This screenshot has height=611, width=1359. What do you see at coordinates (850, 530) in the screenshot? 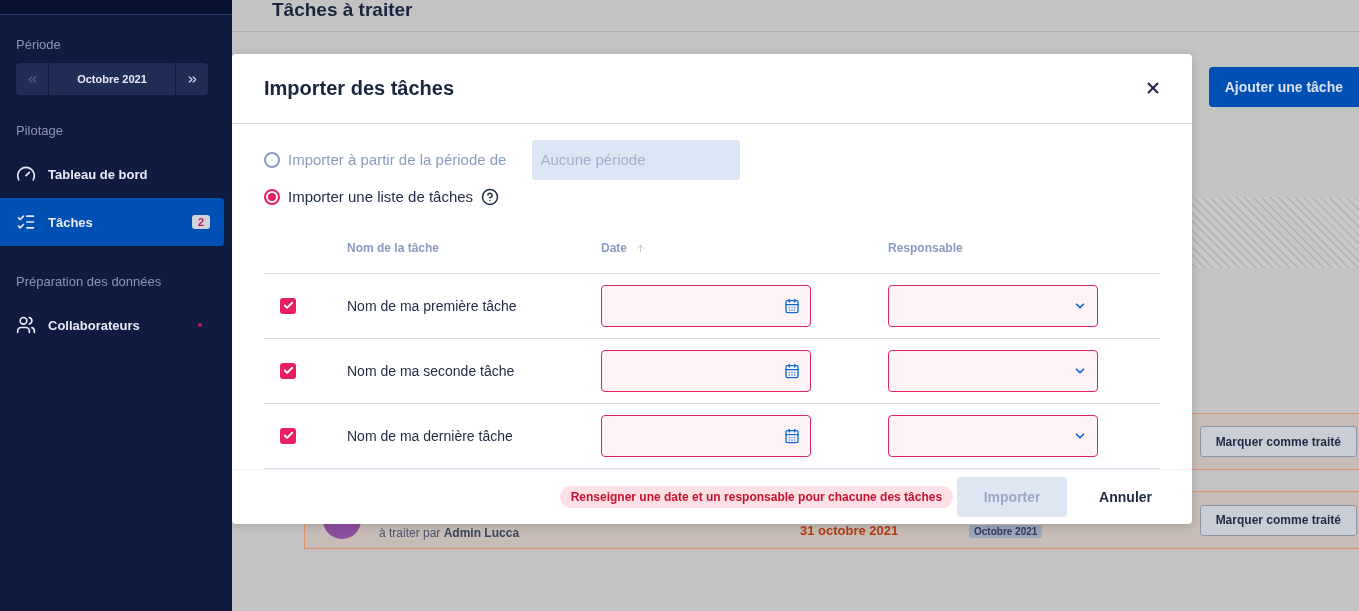
I see `due-date: 31 octobre 2021` at bounding box center [850, 530].